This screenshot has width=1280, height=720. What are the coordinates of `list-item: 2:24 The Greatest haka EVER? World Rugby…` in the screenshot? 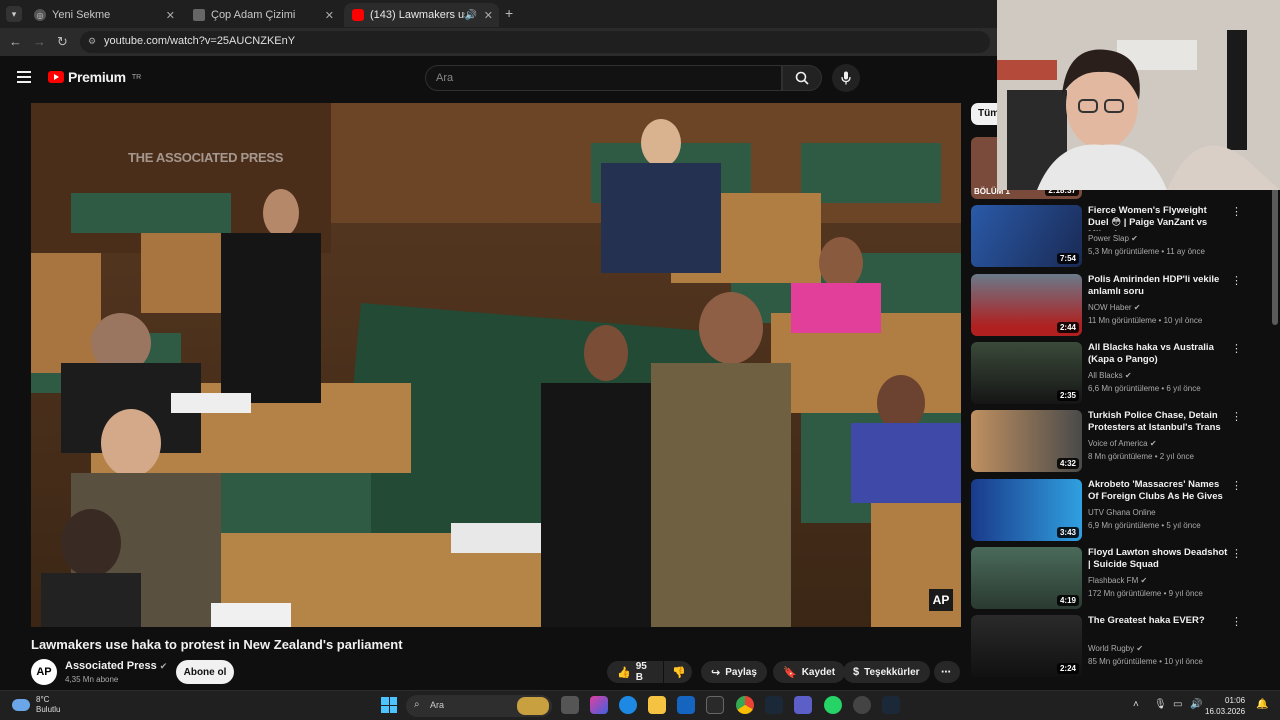 It's located at (1121, 647).